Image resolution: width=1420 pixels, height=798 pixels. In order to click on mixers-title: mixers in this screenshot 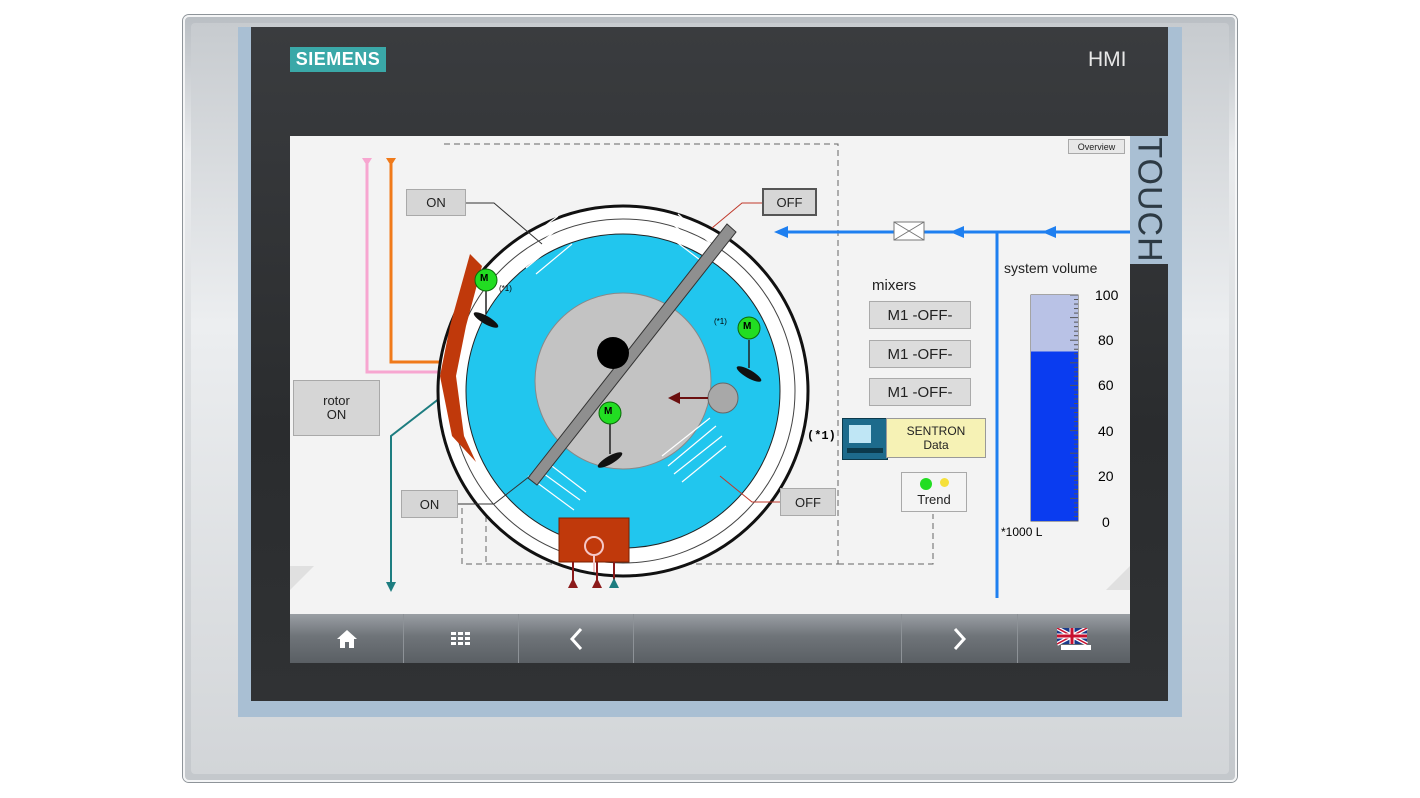, I will do `click(894, 285)`.